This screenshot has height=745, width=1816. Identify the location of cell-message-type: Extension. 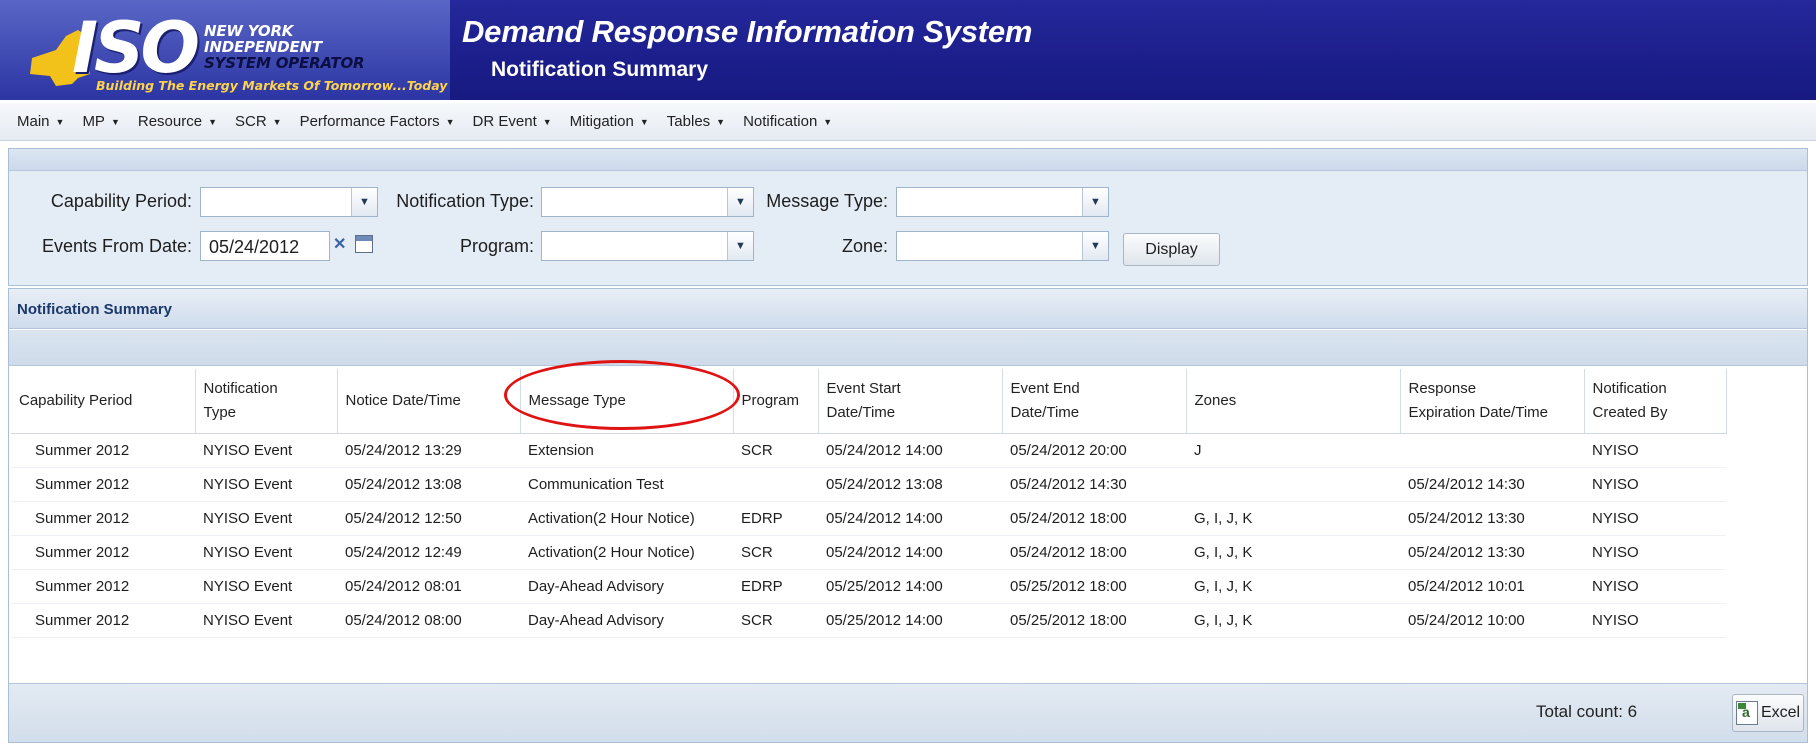
(626, 450).